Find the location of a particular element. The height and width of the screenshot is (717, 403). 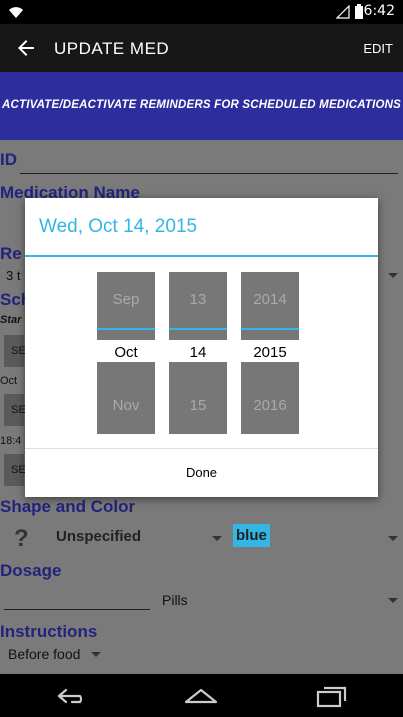

shape-unknown-icon: ? is located at coordinates (21, 538).